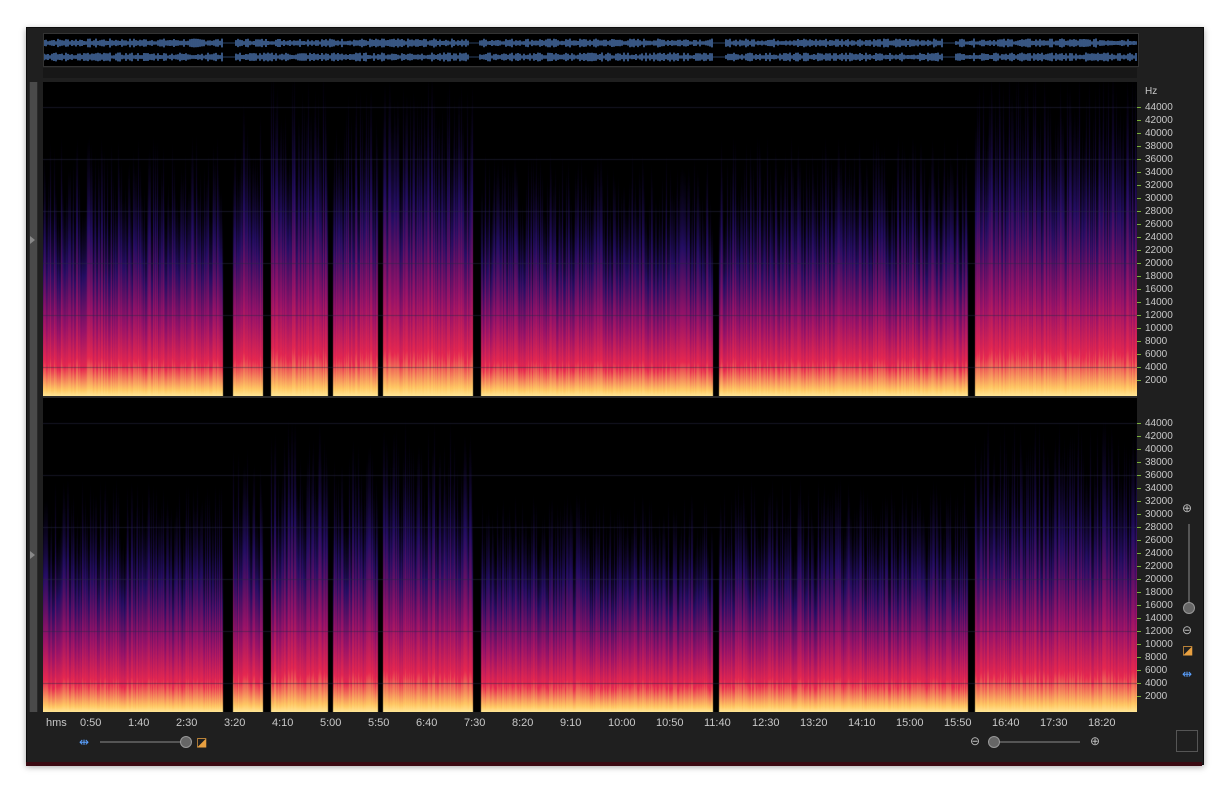 This screenshot has height=790, width=1228. I want to click on horizontal-scroll-thumb, so click(186, 742).